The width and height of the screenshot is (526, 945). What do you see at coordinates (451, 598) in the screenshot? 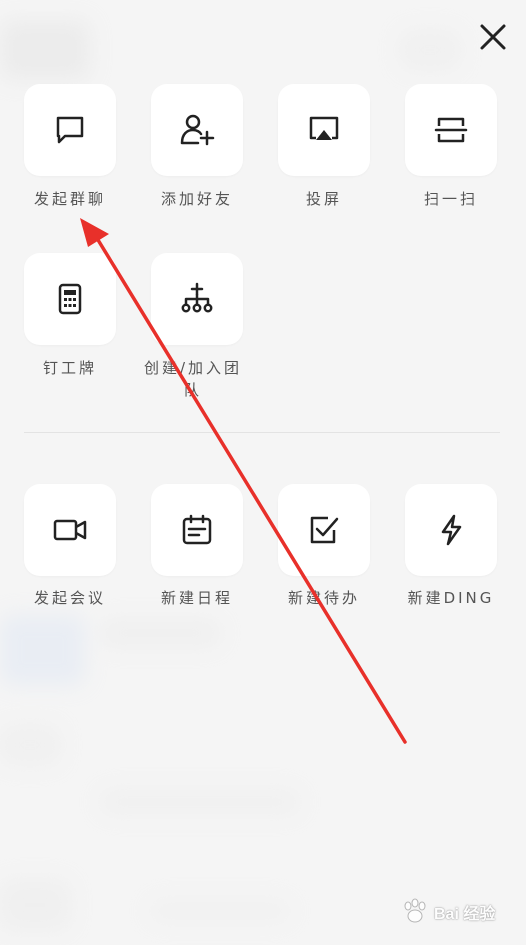
I see `new-ding-label: 新建DING` at bounding box center [451, 598].